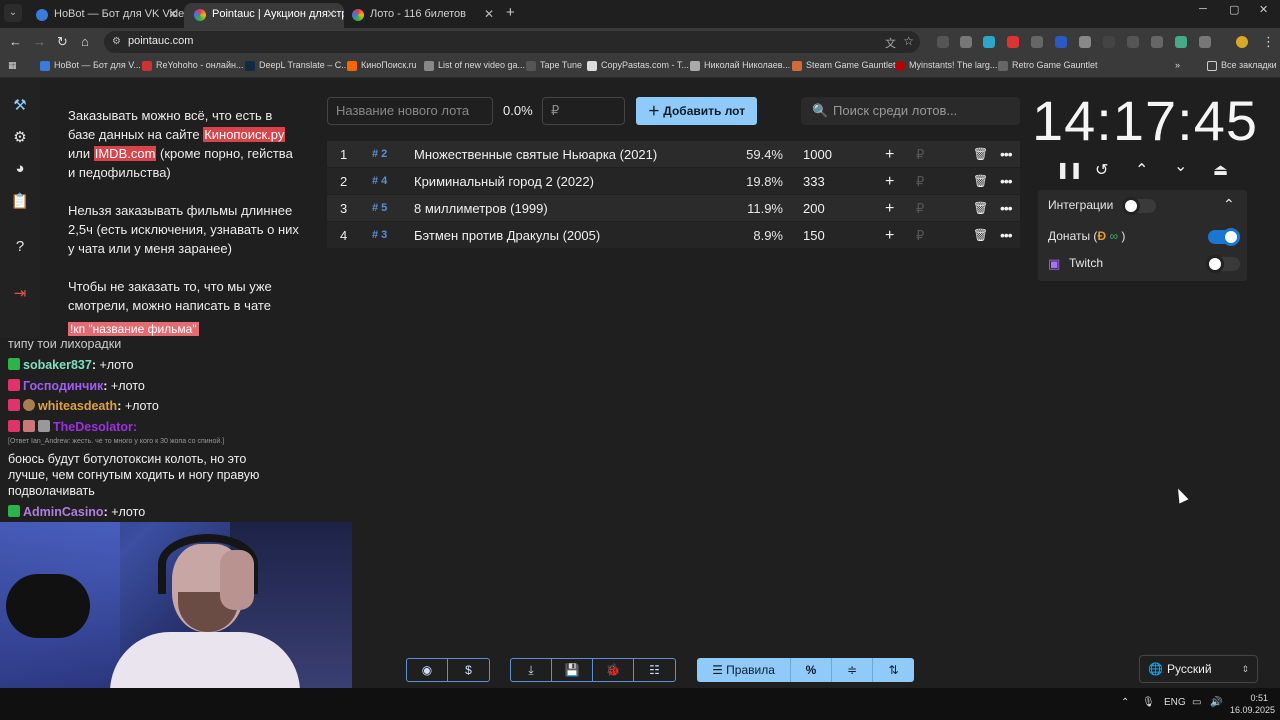 Image resolution: width=1280 pixels, height=720 pixels. What do you see at coordinates (1252, 704) in the screenshot?
I see `system-clock: 0:51 16.09.2025` at bounding box center [1252, 704].